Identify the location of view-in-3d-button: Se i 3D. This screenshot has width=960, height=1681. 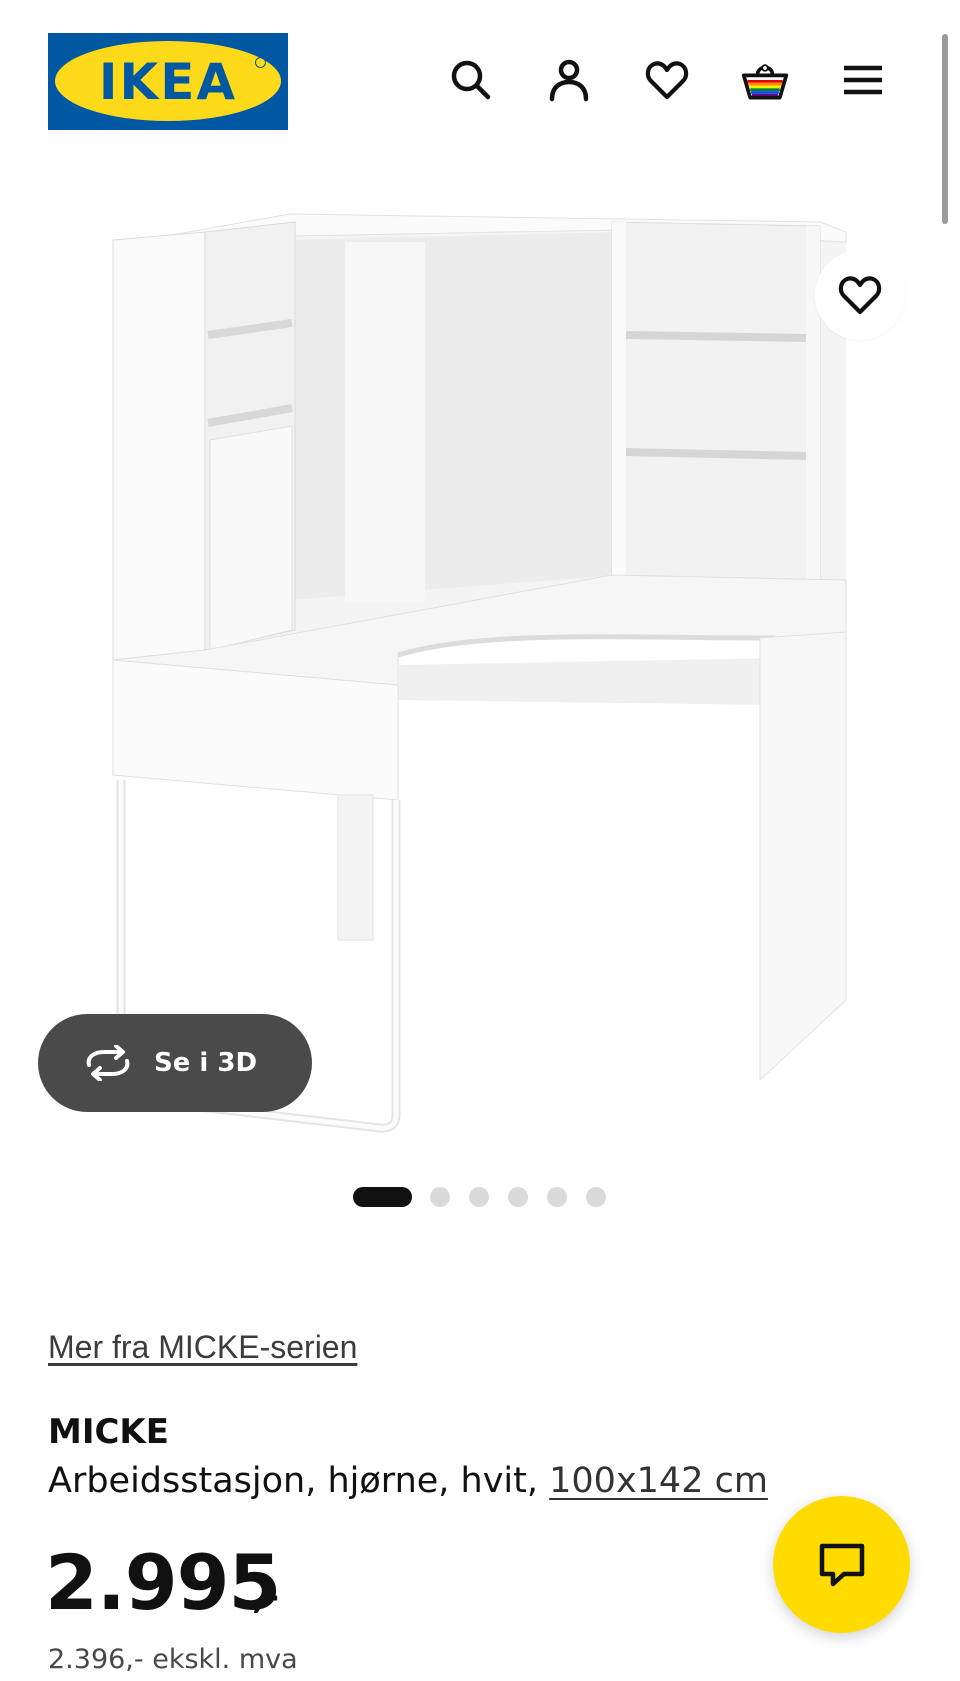
(175, 1063).